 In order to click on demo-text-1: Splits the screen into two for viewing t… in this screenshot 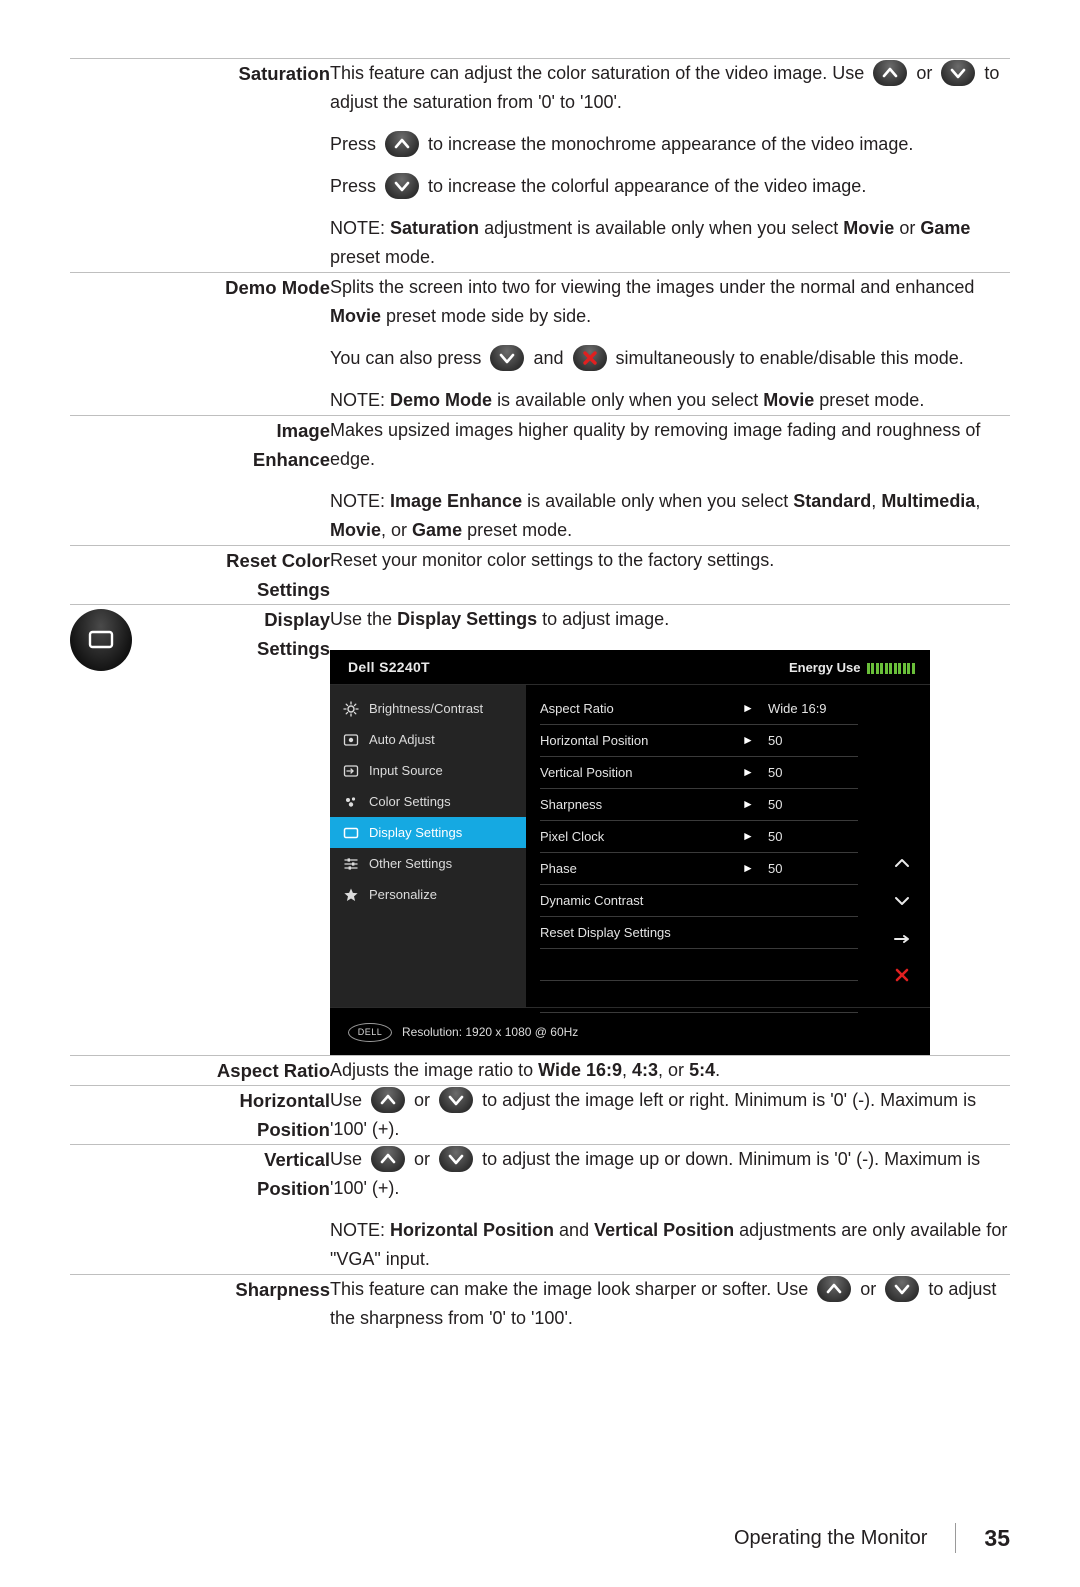, I will do `click(652, 287)`.